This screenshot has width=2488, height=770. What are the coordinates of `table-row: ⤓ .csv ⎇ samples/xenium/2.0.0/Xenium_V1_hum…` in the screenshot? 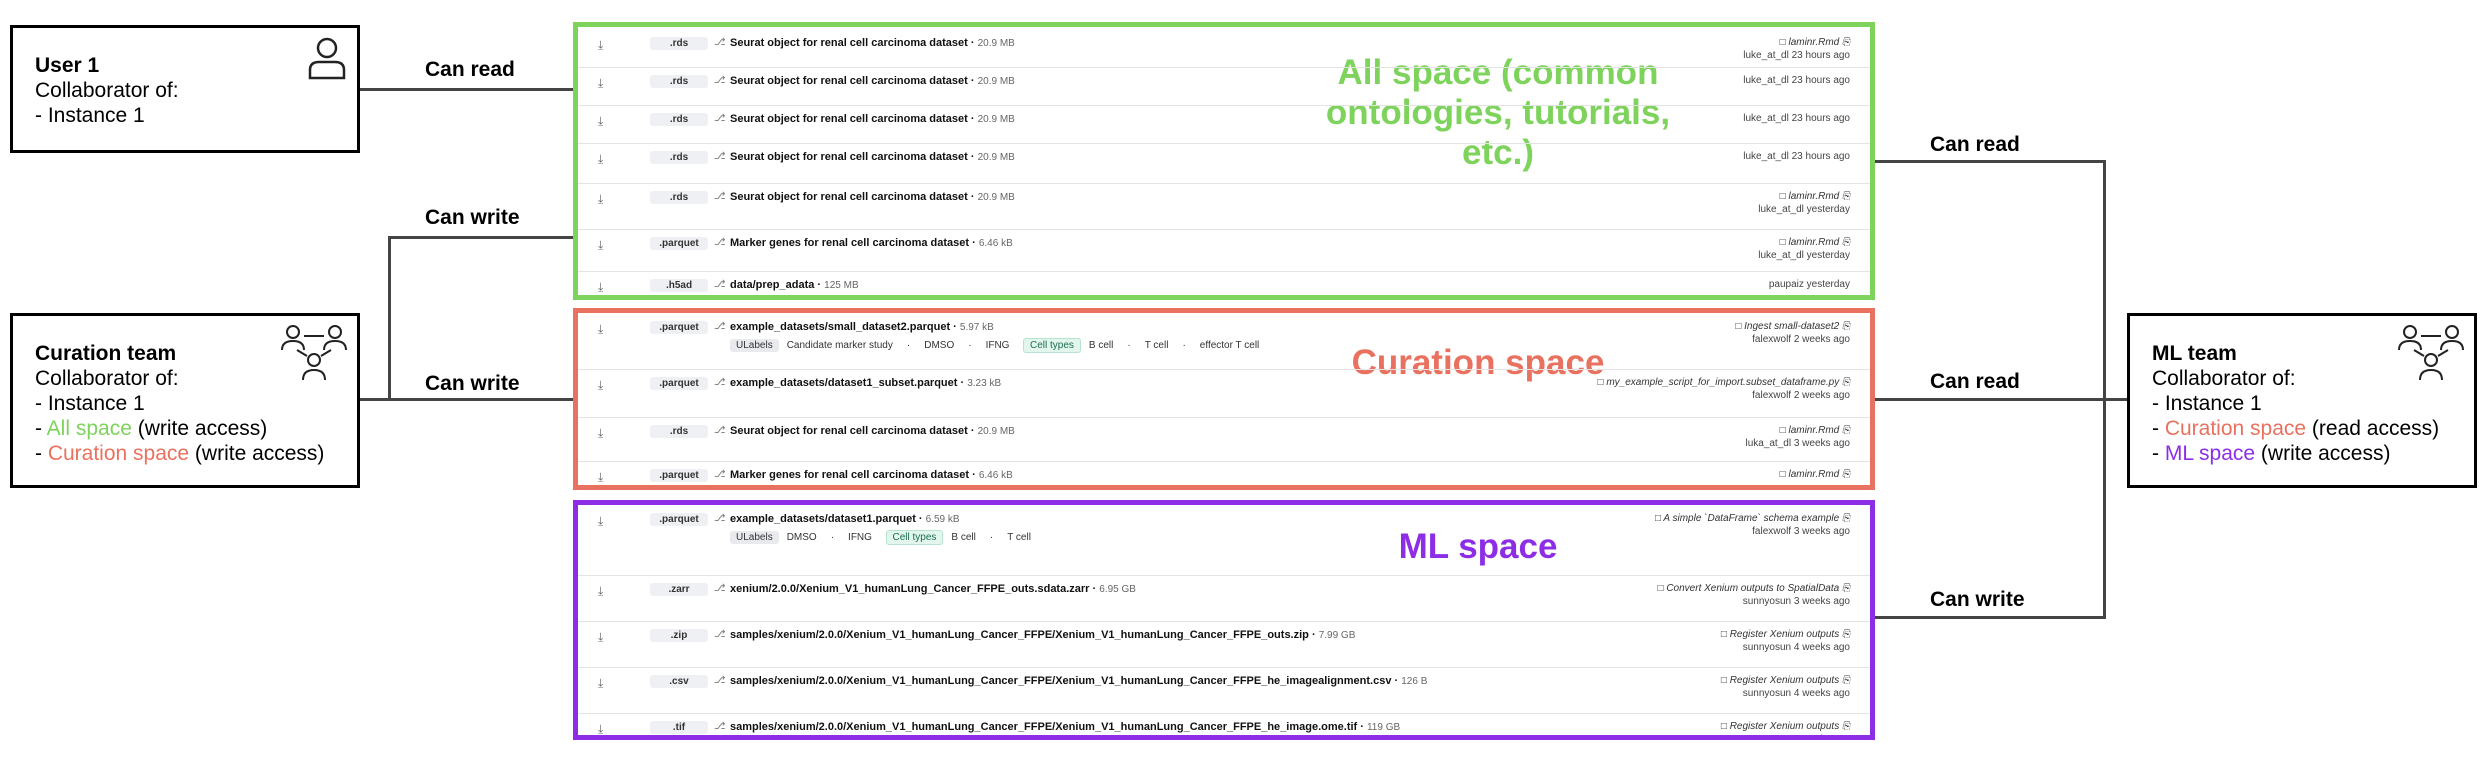 It's located at (1224, 686).